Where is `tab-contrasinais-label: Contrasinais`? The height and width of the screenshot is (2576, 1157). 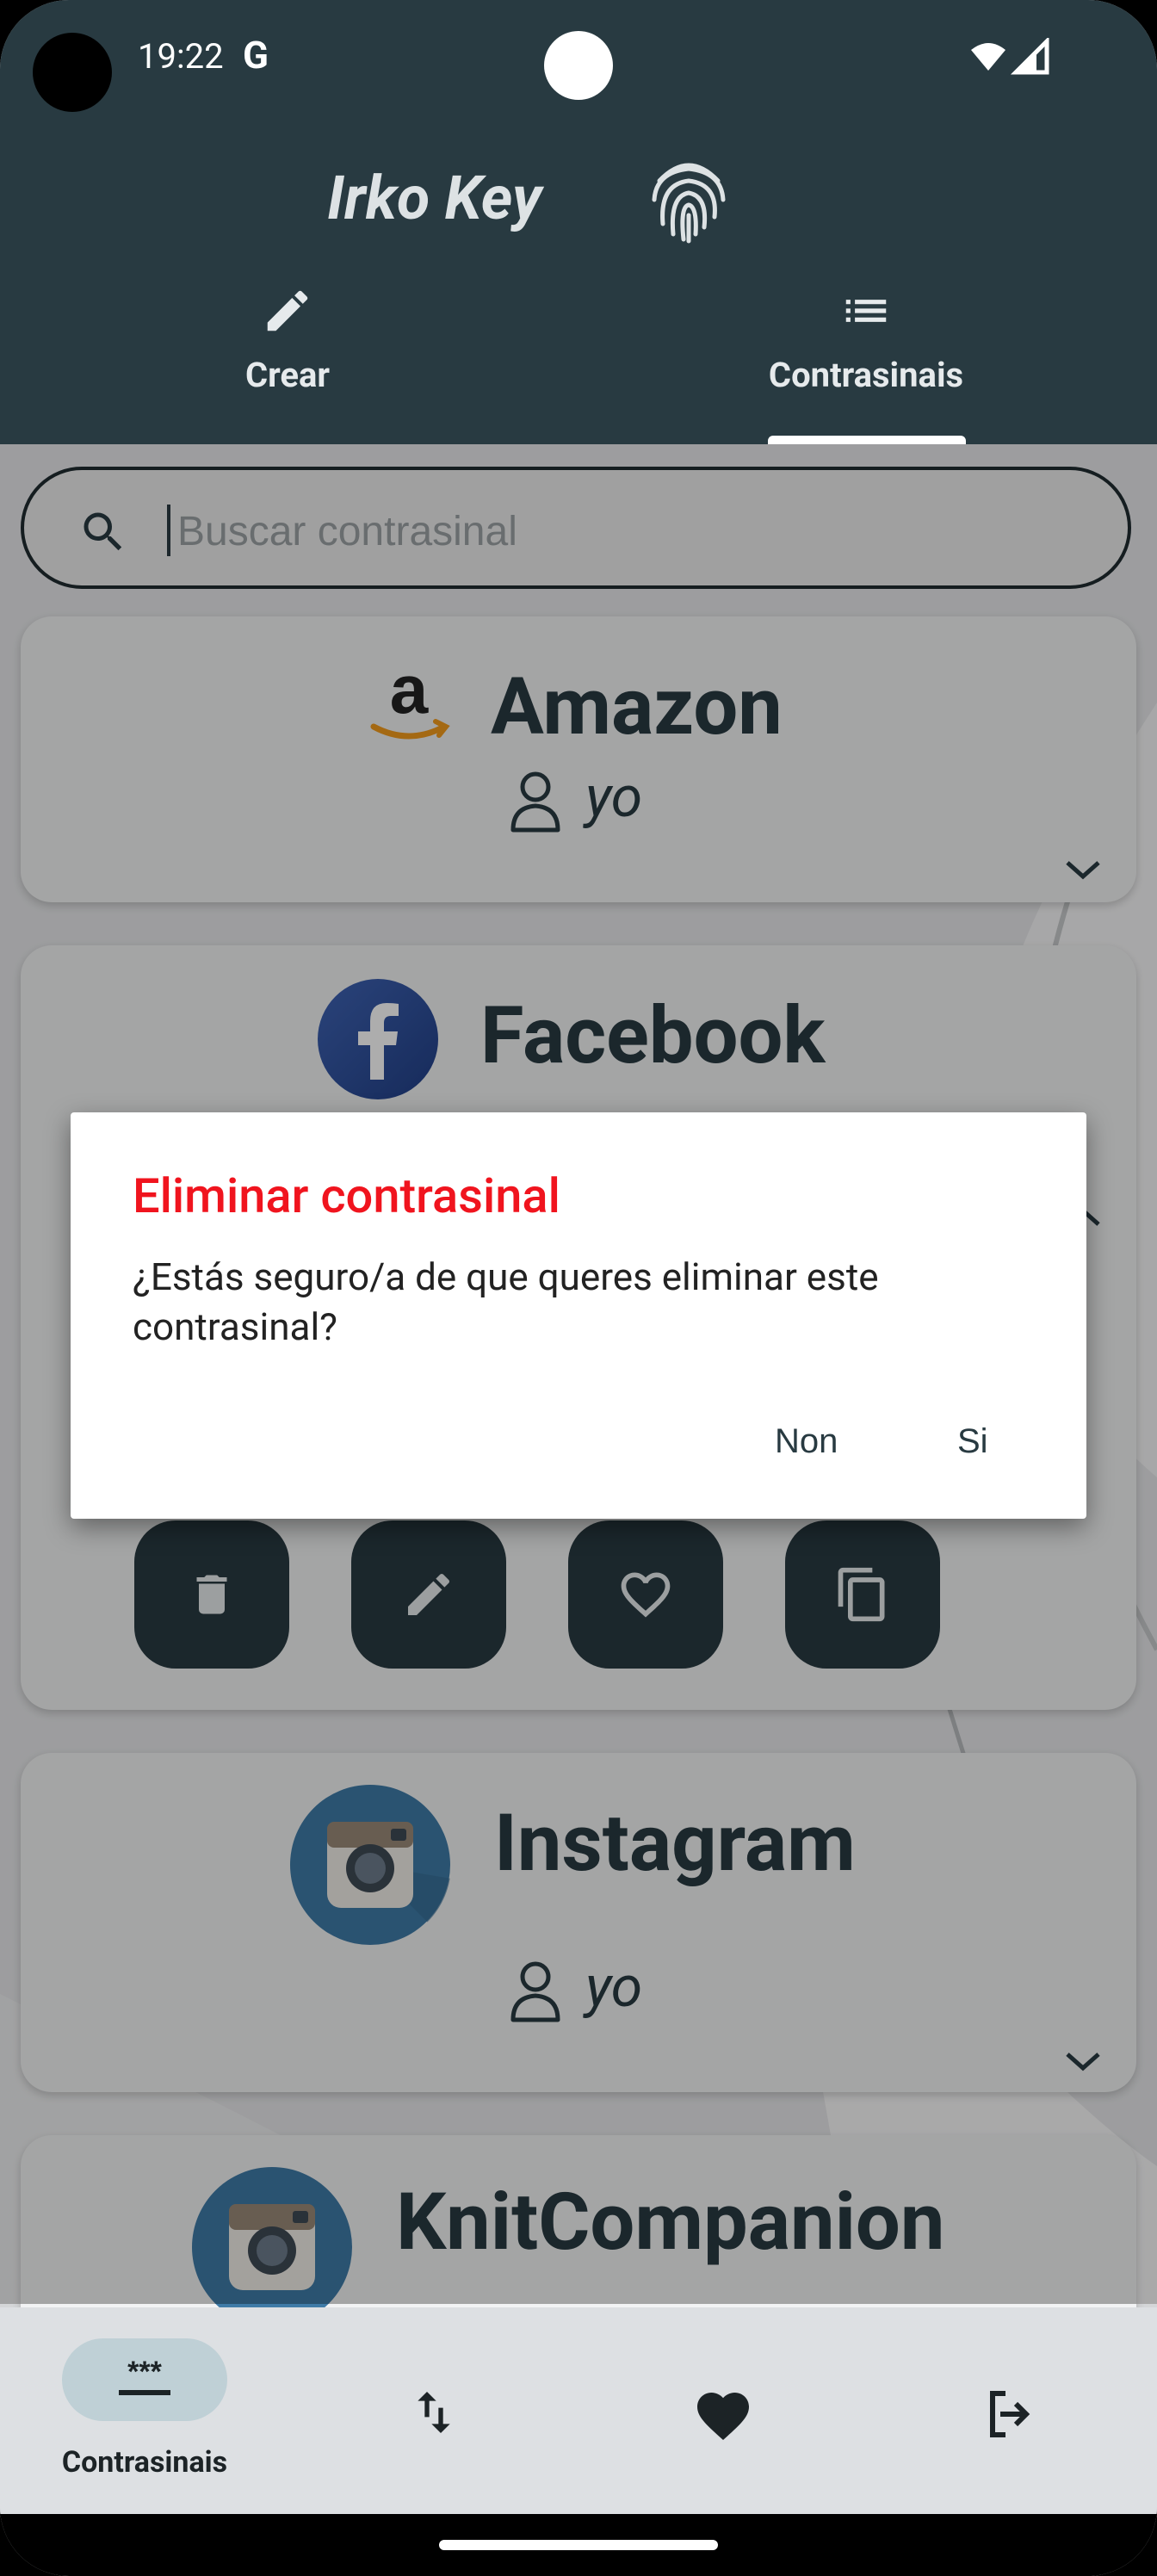
tab-contrasinais-label: Contrasinais is located at coordinates (866, 375).